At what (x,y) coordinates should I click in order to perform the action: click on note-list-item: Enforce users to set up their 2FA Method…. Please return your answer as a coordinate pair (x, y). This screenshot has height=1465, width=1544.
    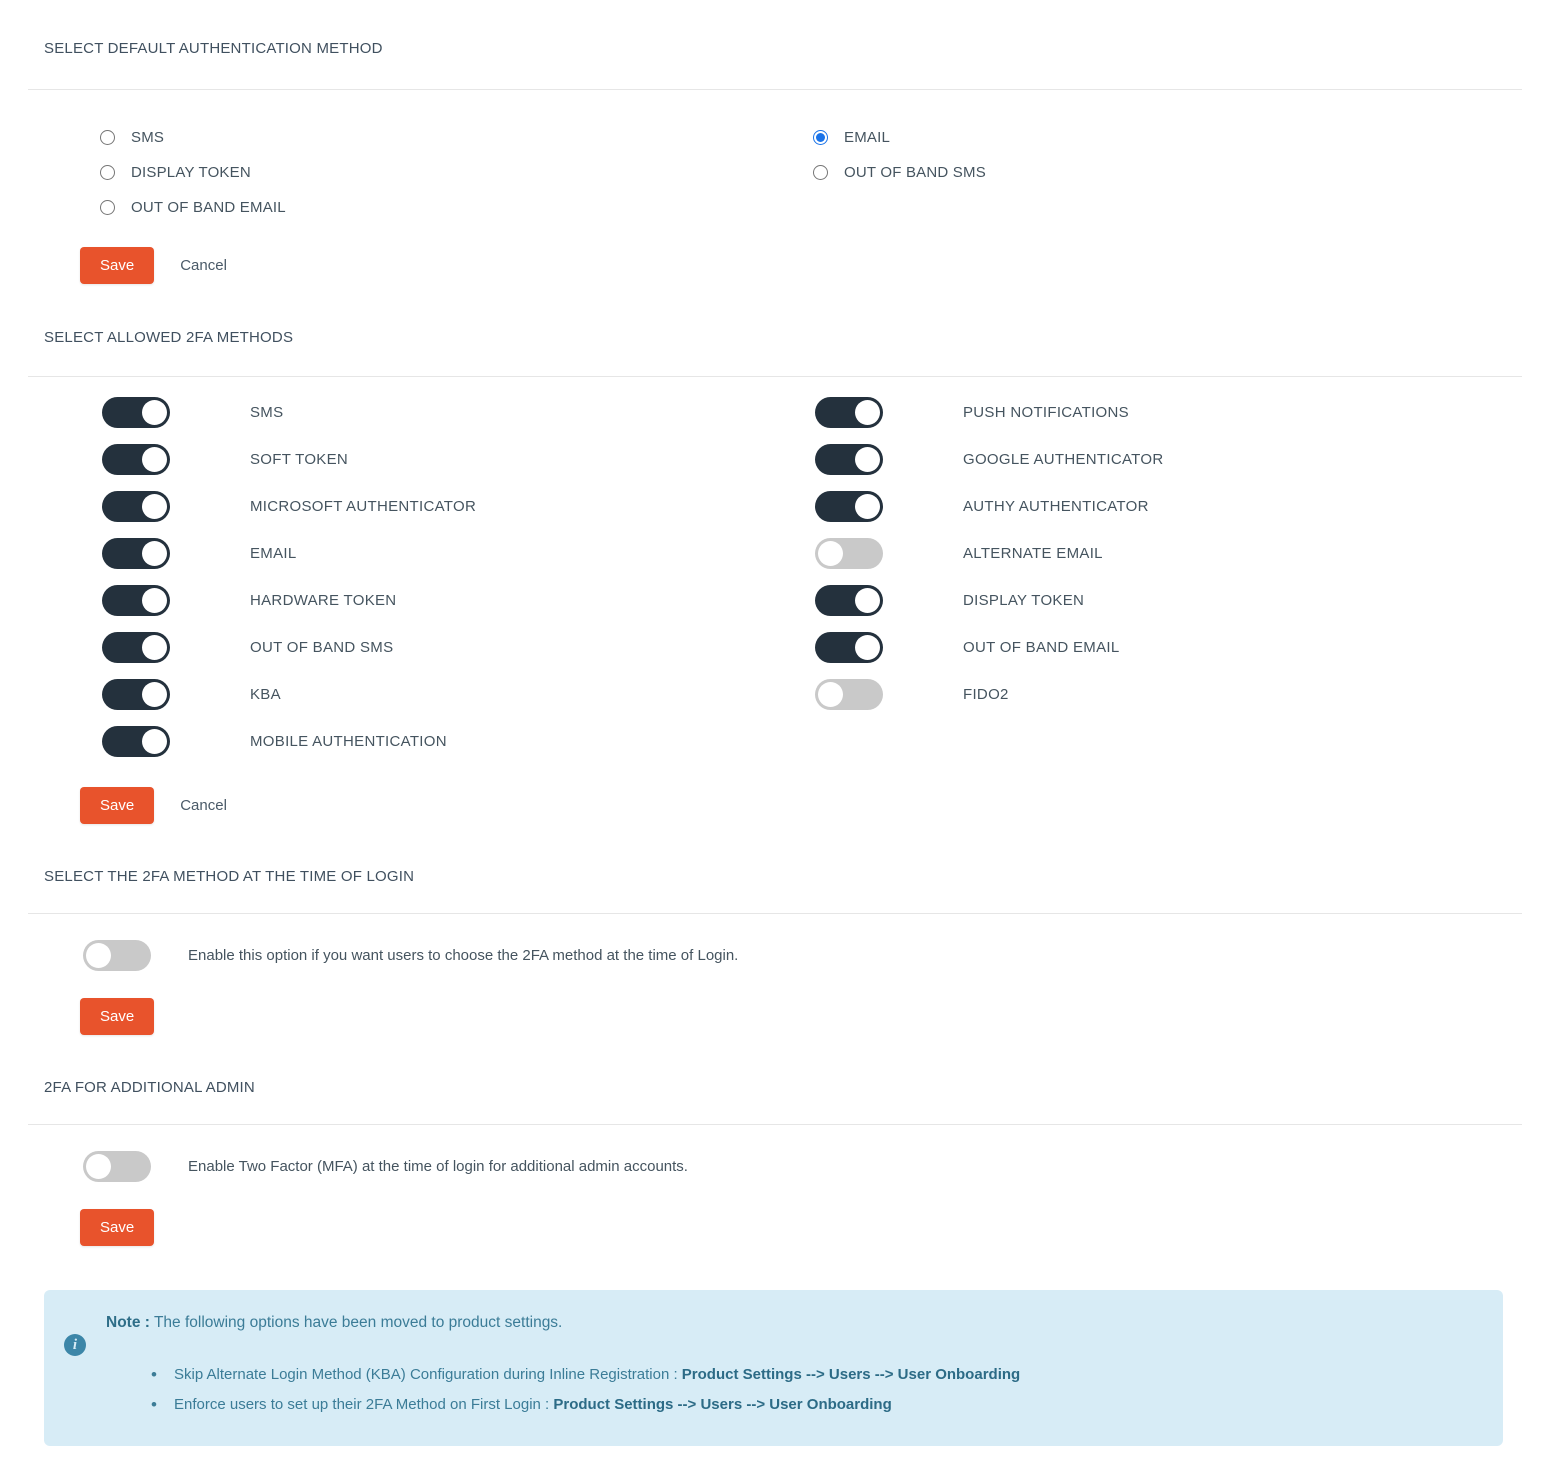
    Looking at the image, I should click on (817, 1405).